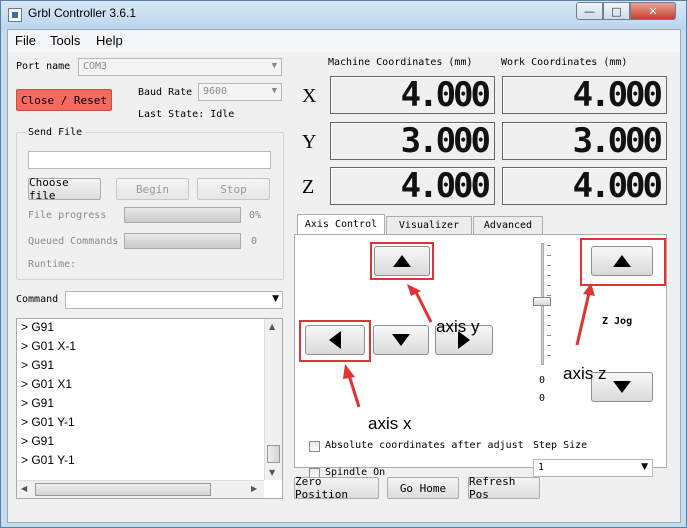  What do you see at coordinates (186, 114) in the screenshot?
I see `last-state: Last State: Idle` at bounding box center [186, 114].